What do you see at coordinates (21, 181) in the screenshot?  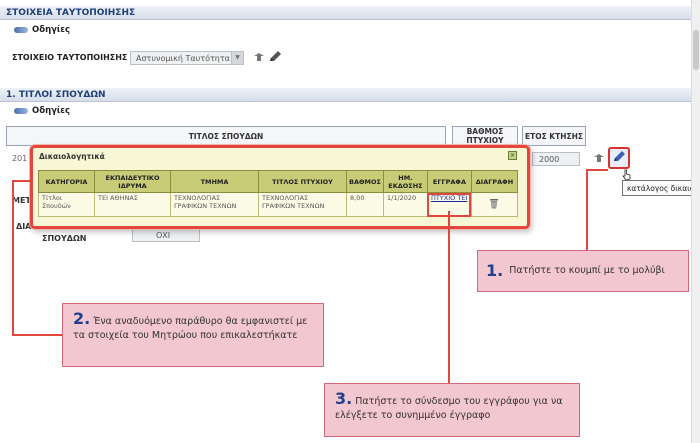 I see `arrow-line-2-horizontal-top` at bounding box center [21, 181].